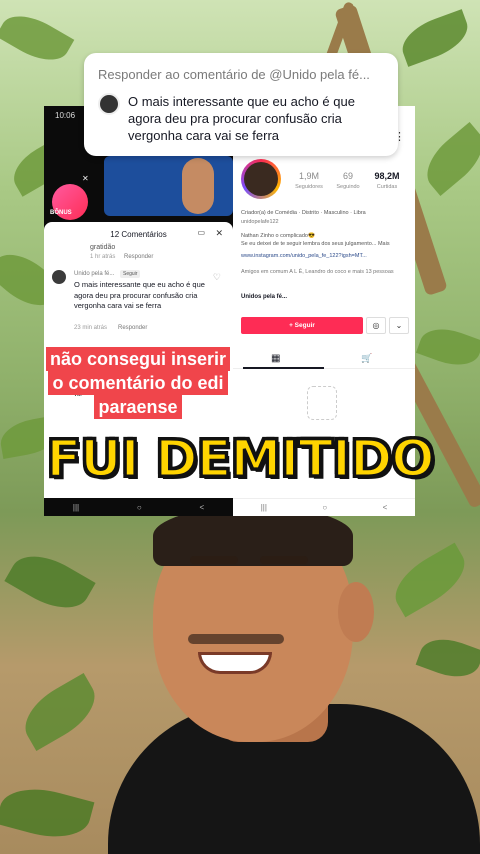 This screenshot has height=854, width=480. I want to click on person-mustache, so click(236, 639).